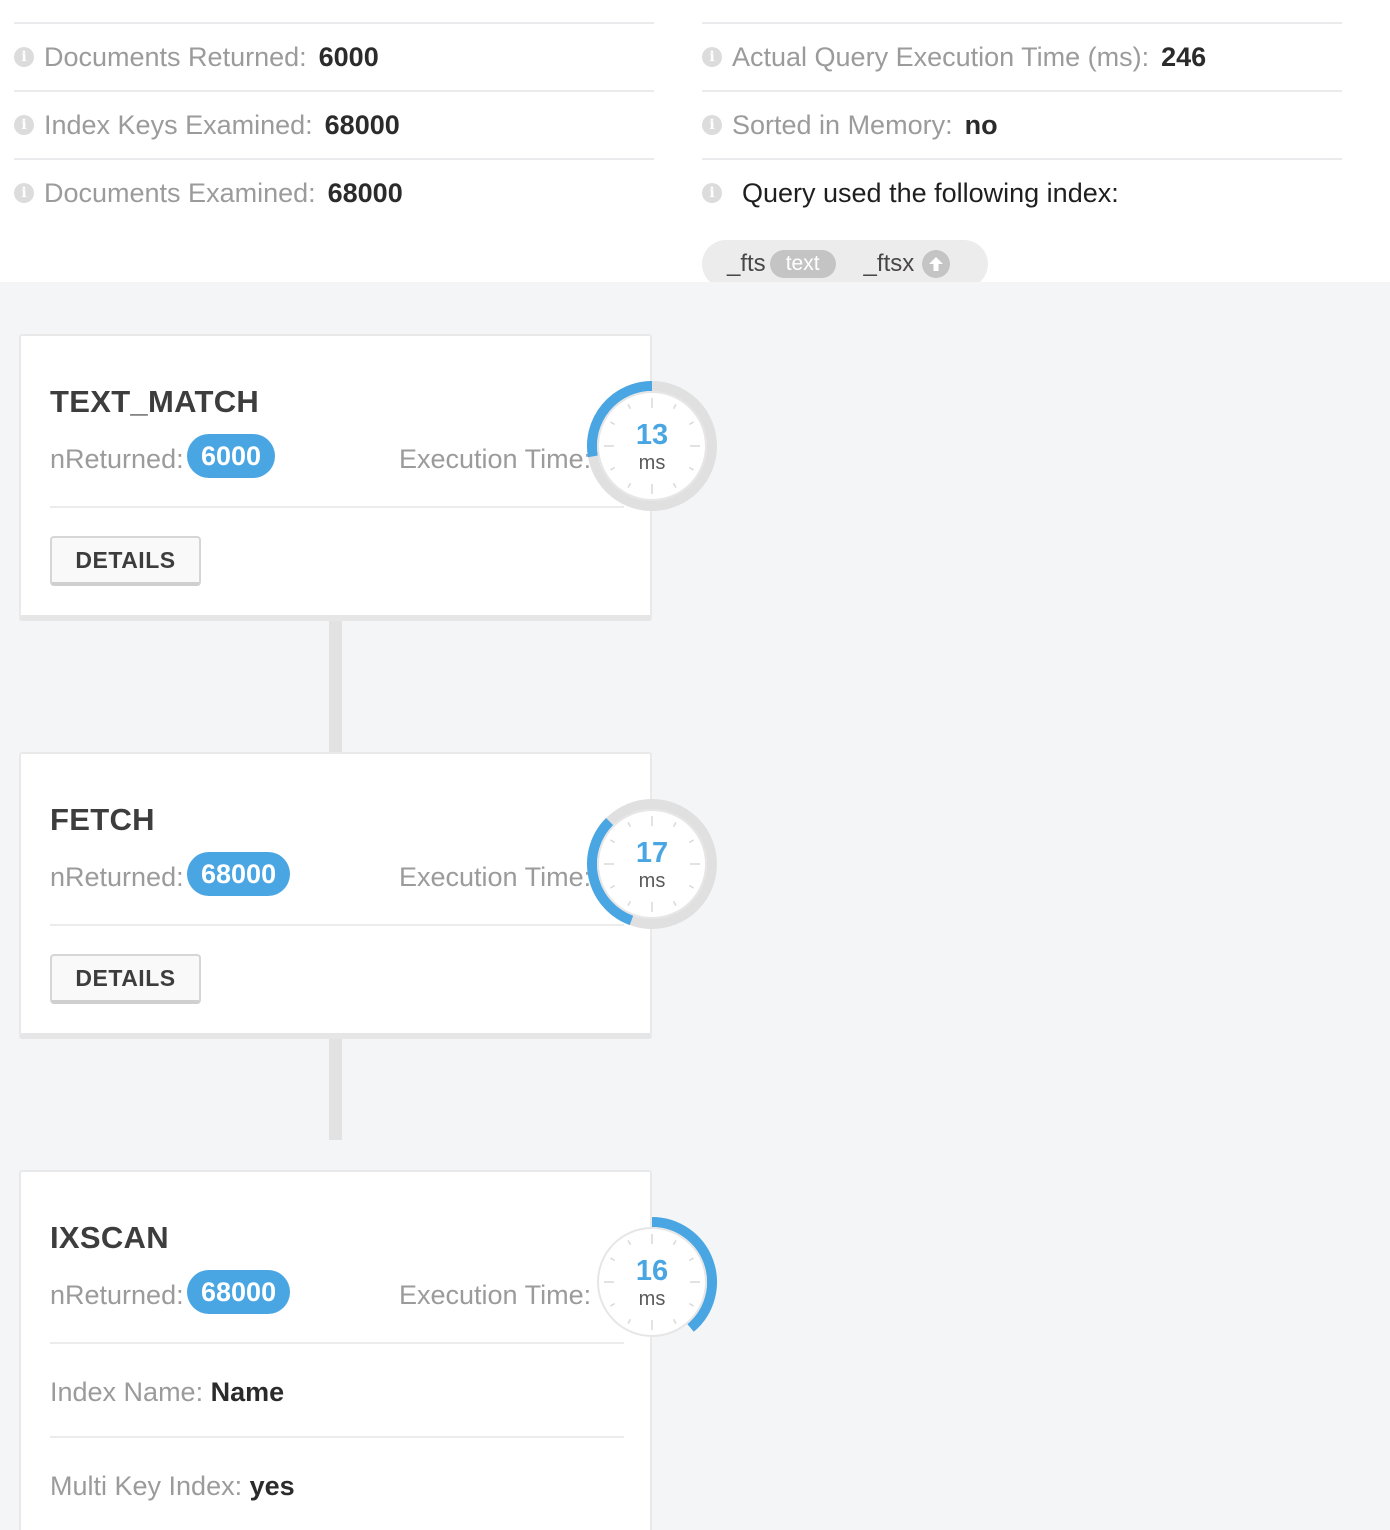  Describe the element at coordinates (652, 435) in the screenshot. I see `execution-time-value: 13` at that location.